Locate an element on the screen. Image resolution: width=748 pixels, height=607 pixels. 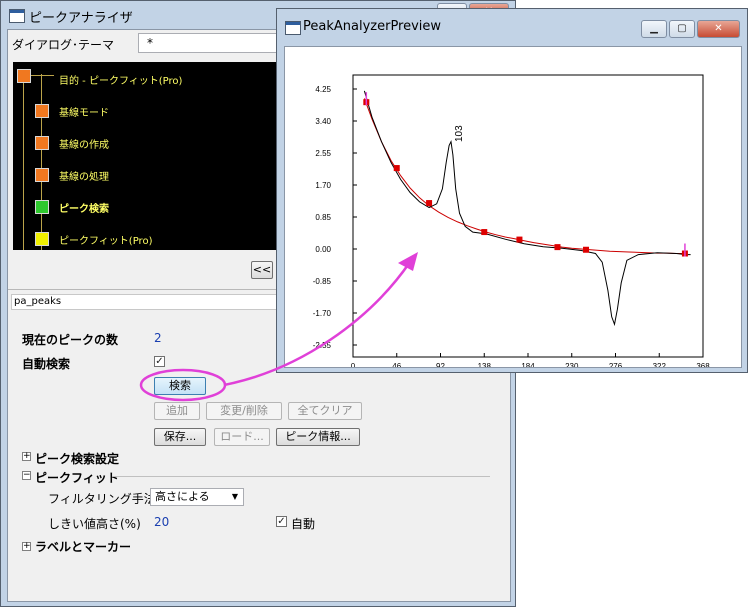
baseline-curve is located at coordinates (524, 176).